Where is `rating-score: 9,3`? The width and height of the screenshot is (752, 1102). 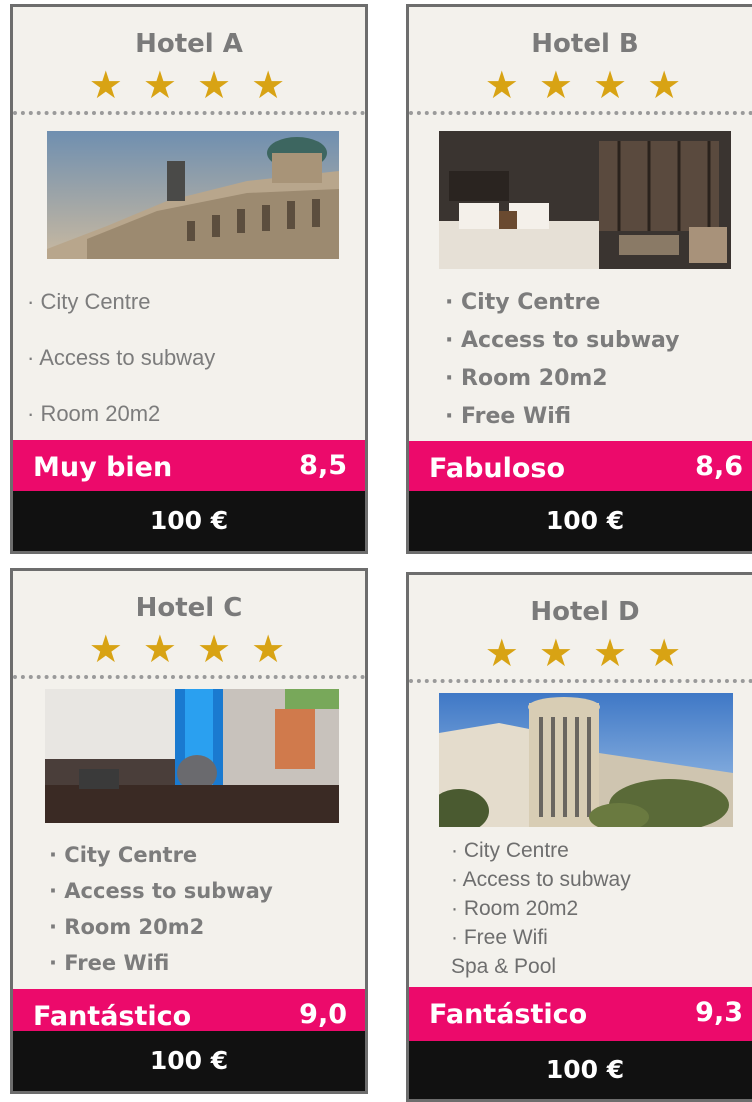
rating-score: 9,3 is located at coordinates (719, 1012).